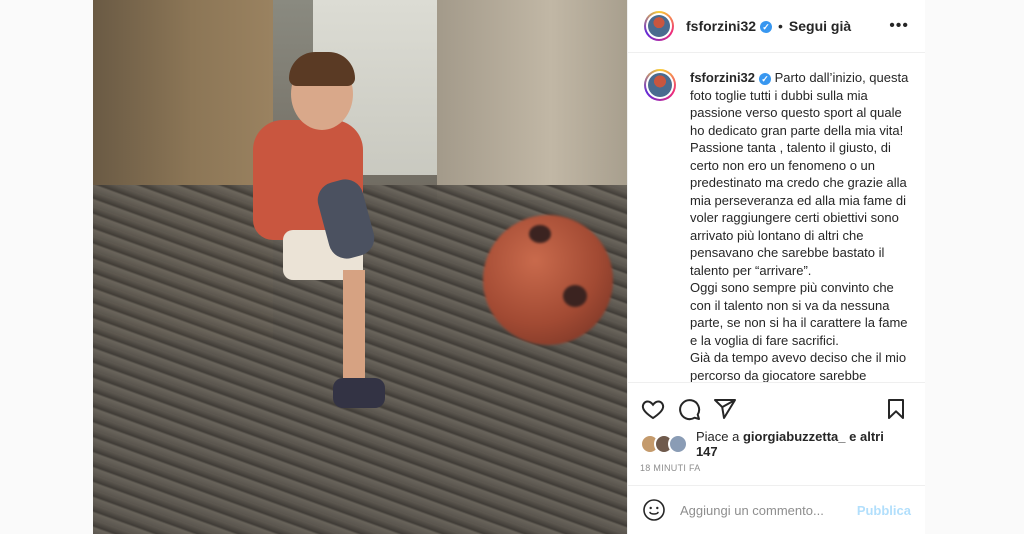 This screenshot has width=1024, height=534. What do you see at coordinates (820, 26) in the screenshot?
I see `following-button: Segui già` at bounding box center [820, 26].